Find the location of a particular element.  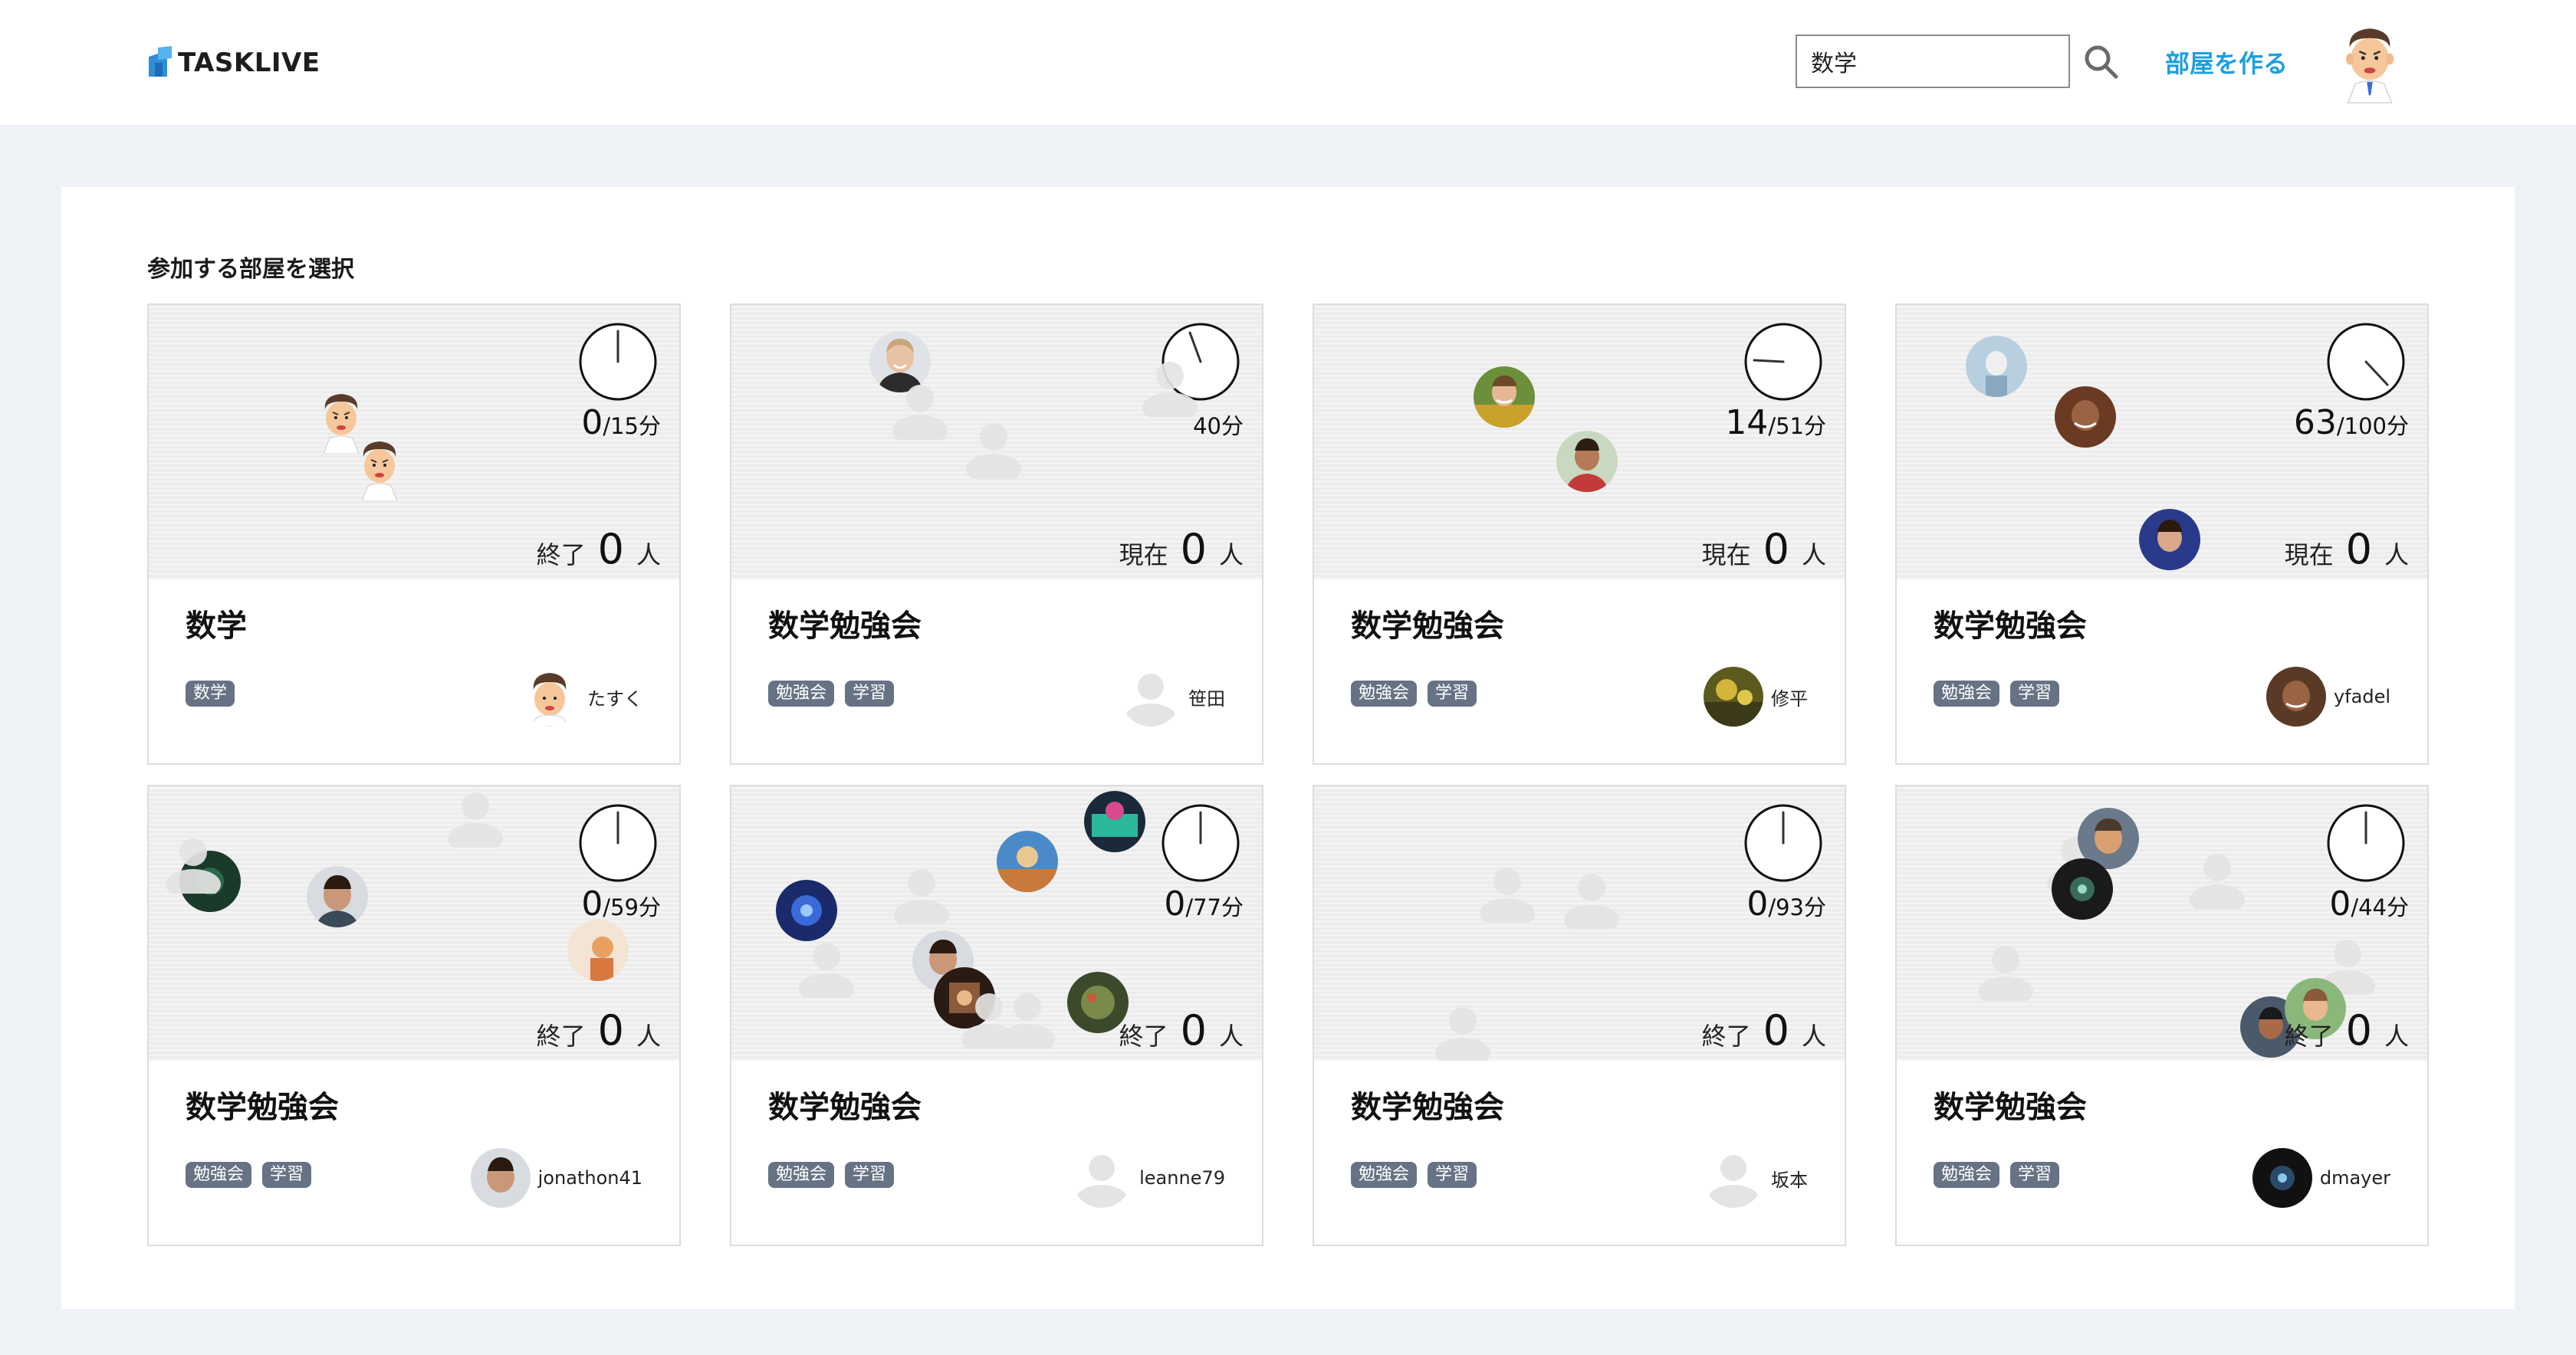

user-avatar is located at coordinates (2369, 63).